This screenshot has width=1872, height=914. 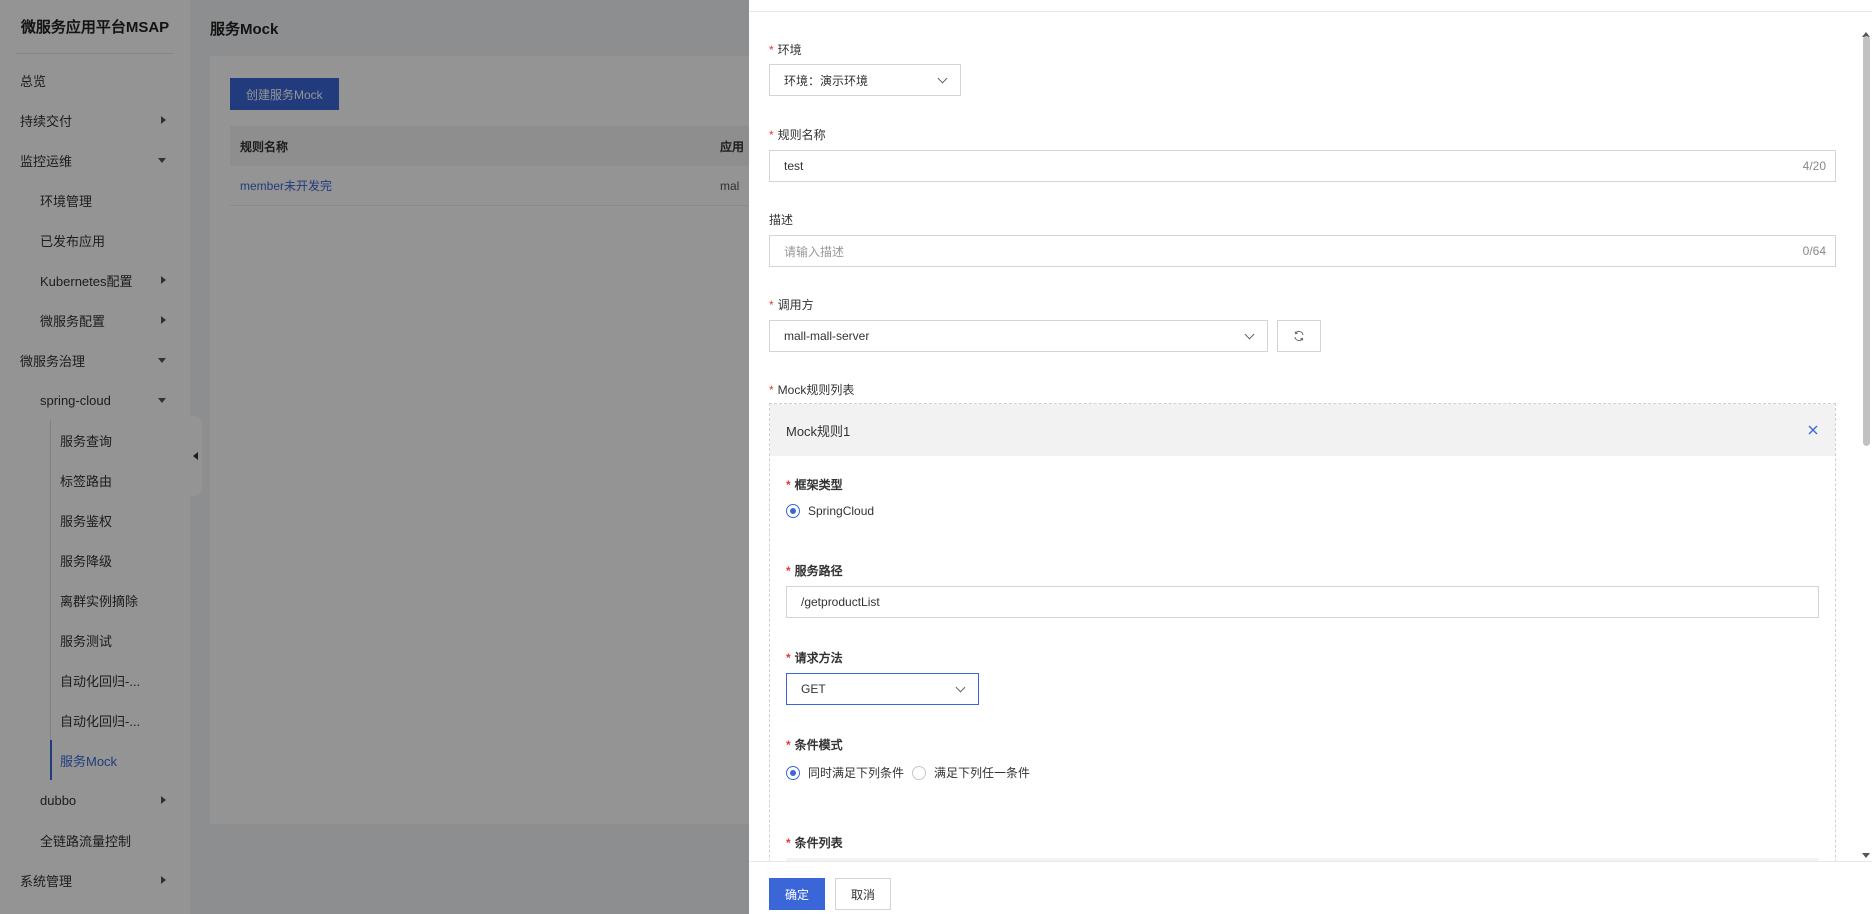 What do you see at coordinates (841, 511) in the screenshot?
I see `framework-option-label: SpringCloud` at bounding box center [841, 511].